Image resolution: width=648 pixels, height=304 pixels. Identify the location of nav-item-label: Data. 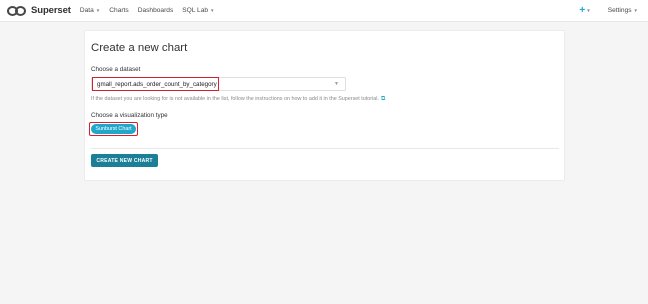
(86, 10).